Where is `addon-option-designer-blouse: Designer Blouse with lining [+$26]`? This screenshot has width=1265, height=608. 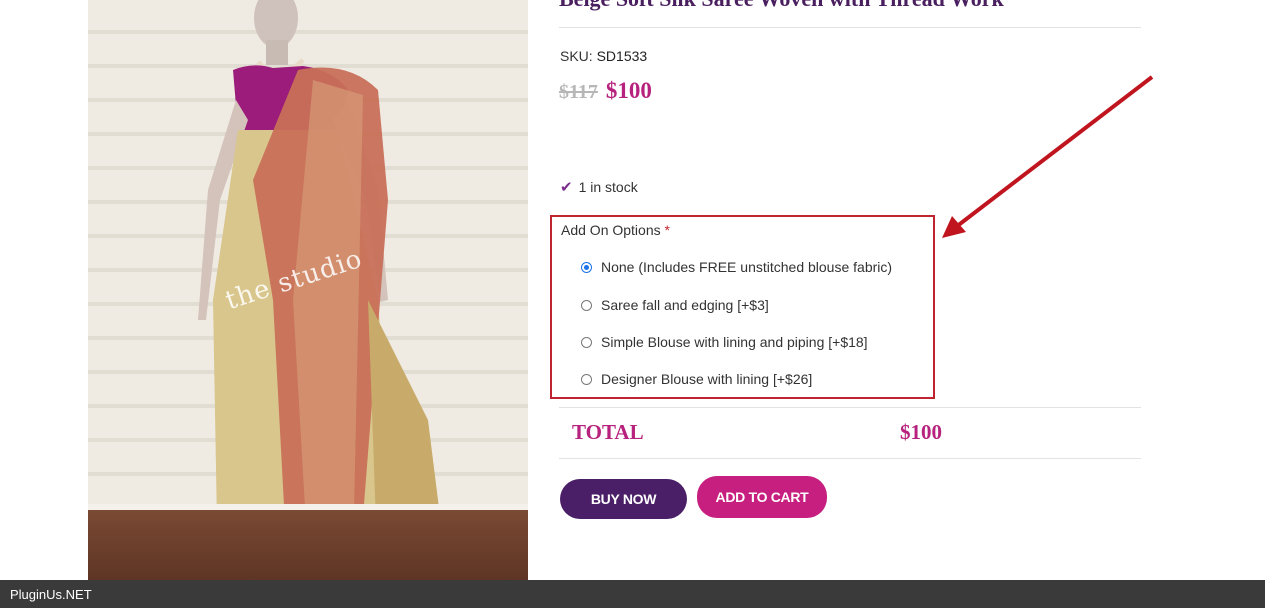 addon-option-designer-blouse: Designer Blouse with lining [+$26] is located at coordinates (696, 379).